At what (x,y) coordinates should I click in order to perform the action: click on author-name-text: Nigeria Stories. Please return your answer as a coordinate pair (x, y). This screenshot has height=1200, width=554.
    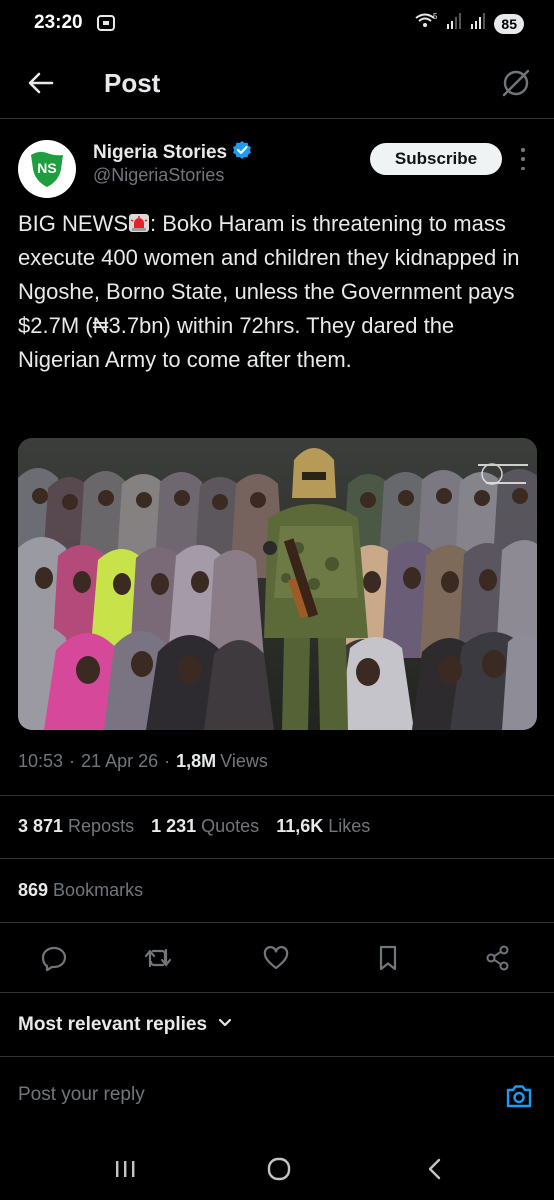
    Looking at the image, I should click on (160, 152).